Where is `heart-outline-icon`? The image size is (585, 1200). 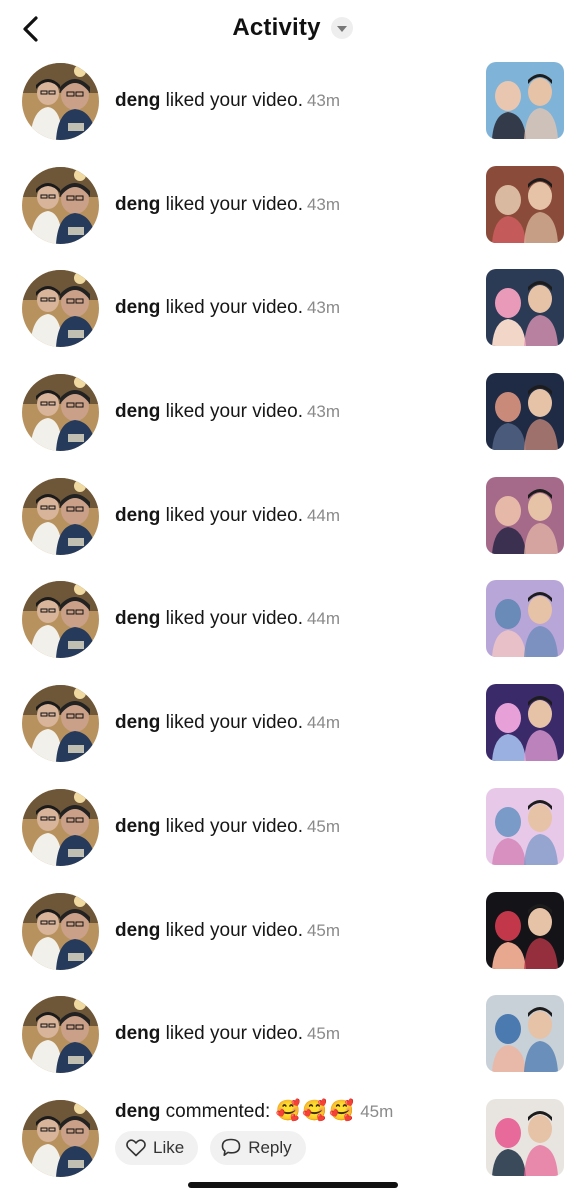
heart-outline-icon is located at coordinates (136, 1148).